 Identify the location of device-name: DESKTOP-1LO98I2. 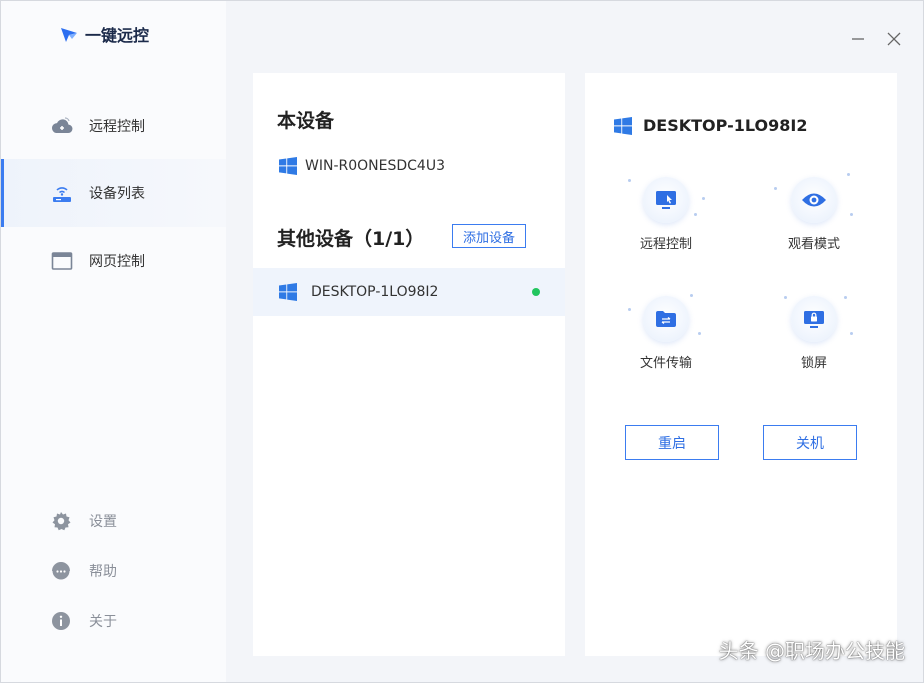
(375, 292).